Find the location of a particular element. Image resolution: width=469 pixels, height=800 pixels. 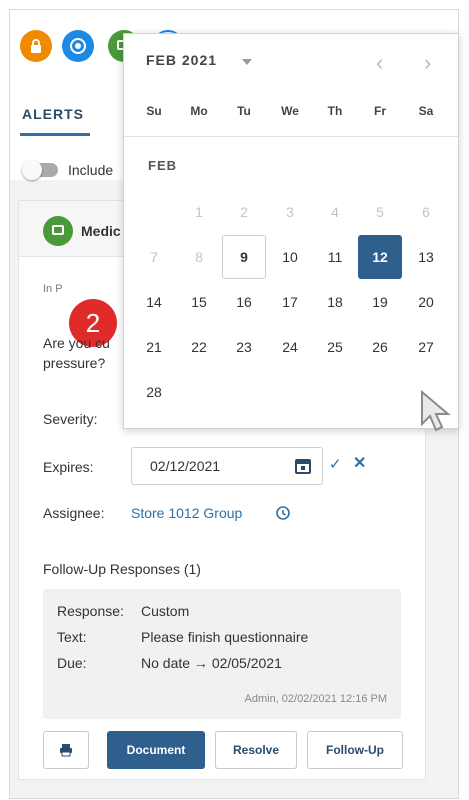

tab-active-indicator is located at coordinates (55, 134).